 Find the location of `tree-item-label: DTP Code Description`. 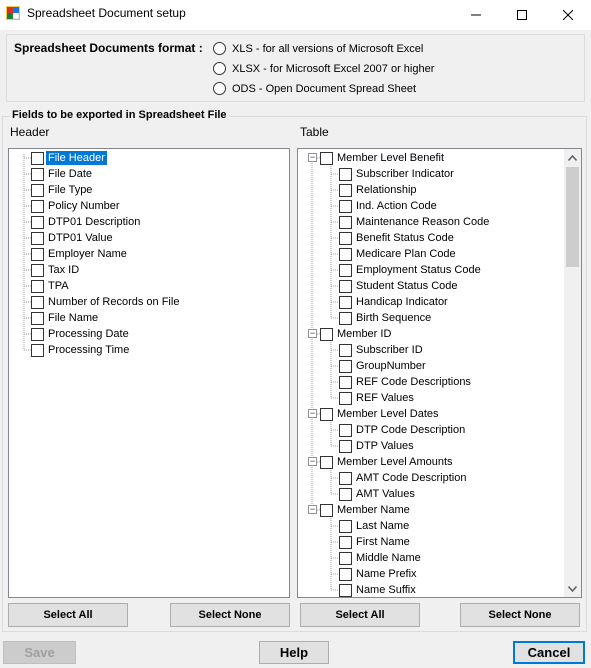

tree-item-label: DTP Code Description is located at coordinates (410, 430).